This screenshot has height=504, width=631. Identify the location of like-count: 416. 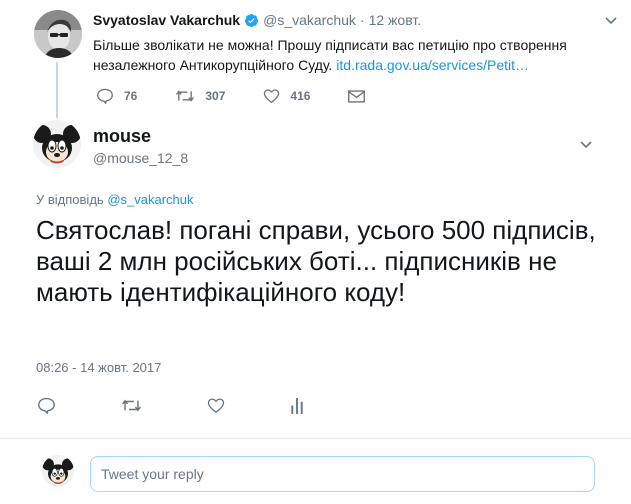
(300, 96).